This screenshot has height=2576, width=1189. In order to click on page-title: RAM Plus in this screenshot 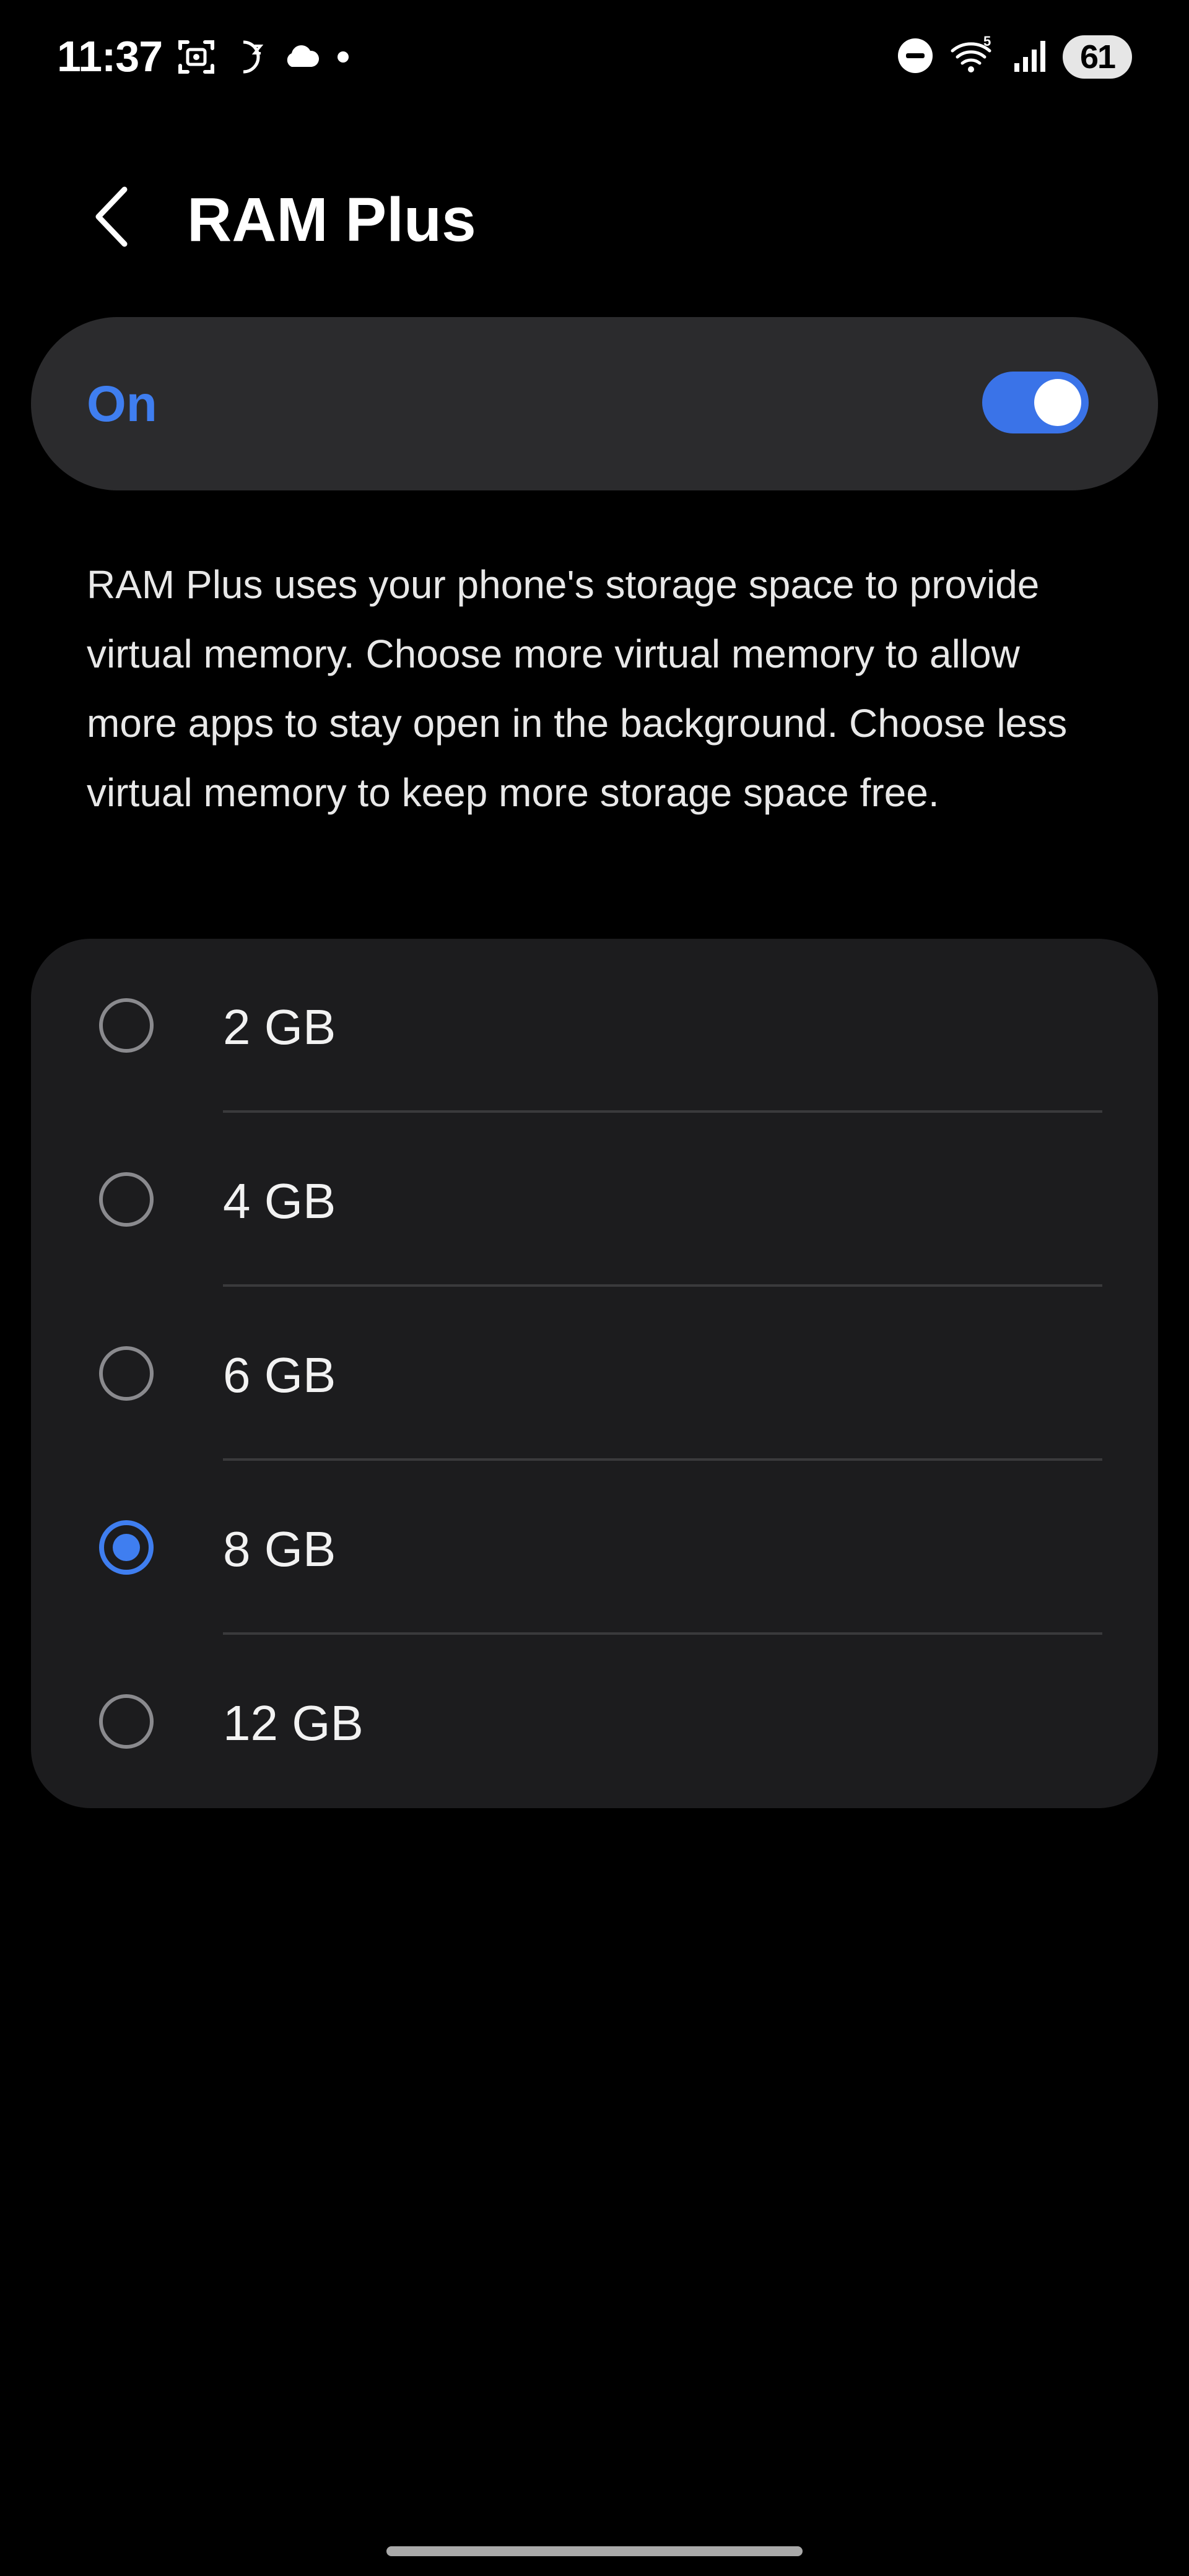, I will do `click(331, 220)`.